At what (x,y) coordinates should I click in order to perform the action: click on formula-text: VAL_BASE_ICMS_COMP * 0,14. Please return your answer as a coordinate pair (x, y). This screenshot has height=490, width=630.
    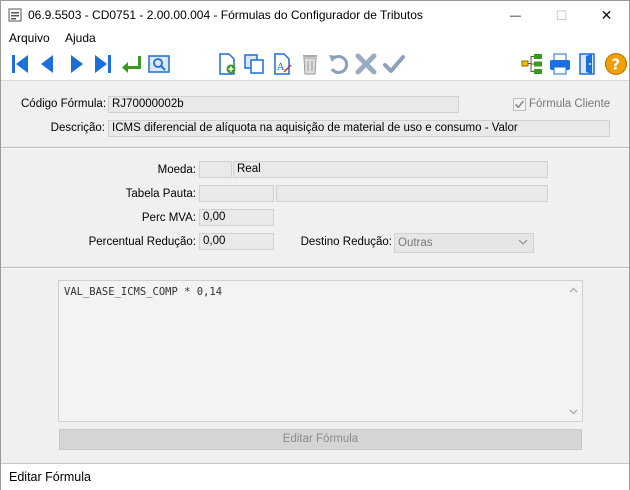
    Looking at the image, I should click on (143, 292).